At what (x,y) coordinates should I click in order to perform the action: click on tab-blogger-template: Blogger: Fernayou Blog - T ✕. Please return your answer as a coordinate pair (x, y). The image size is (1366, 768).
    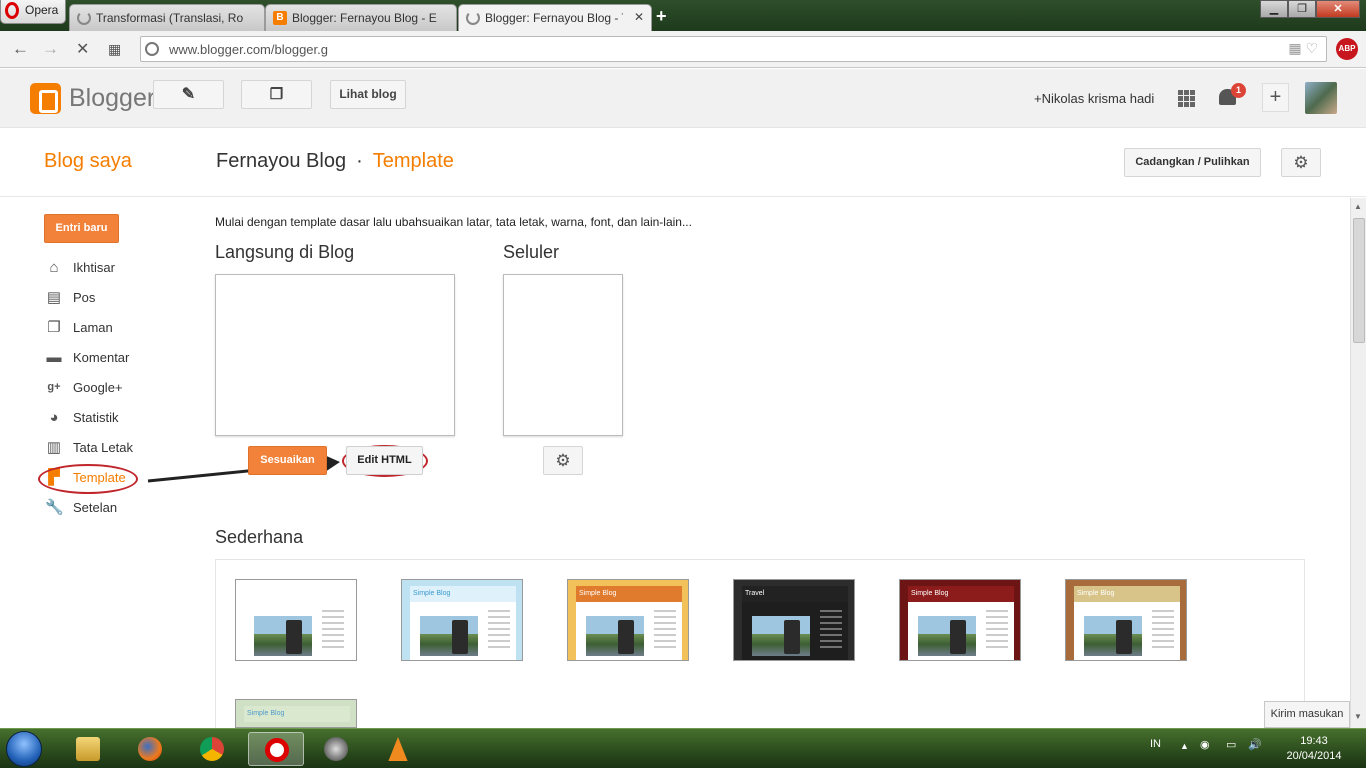
    Looking at the image, I should click on (555, 17).